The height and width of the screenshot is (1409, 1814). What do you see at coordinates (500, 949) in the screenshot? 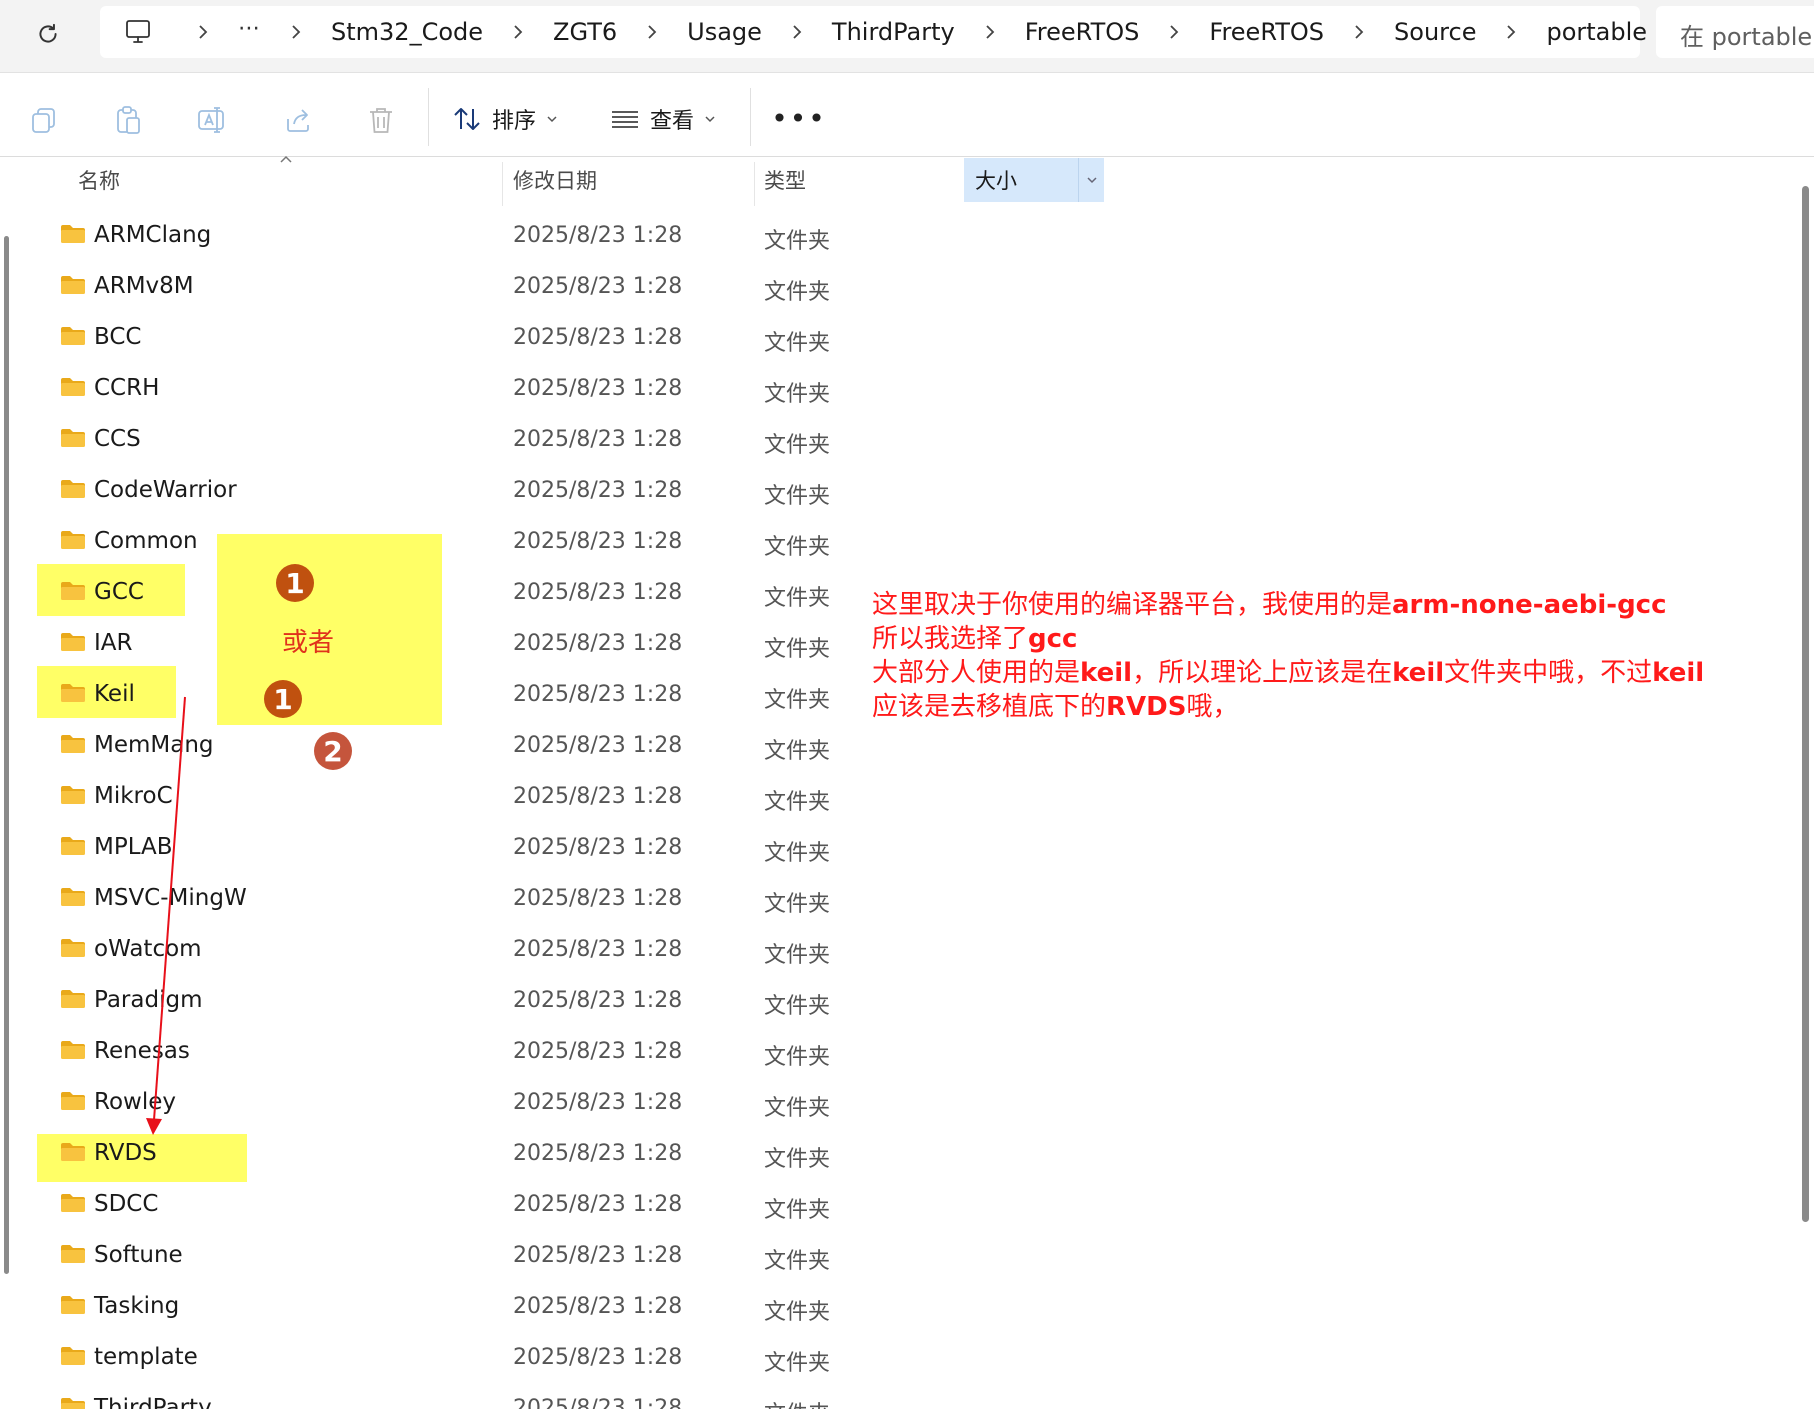
I see `list-item: oWatcom 2025/8/23 1:28 文件夹` at bounding box center [500, 949].